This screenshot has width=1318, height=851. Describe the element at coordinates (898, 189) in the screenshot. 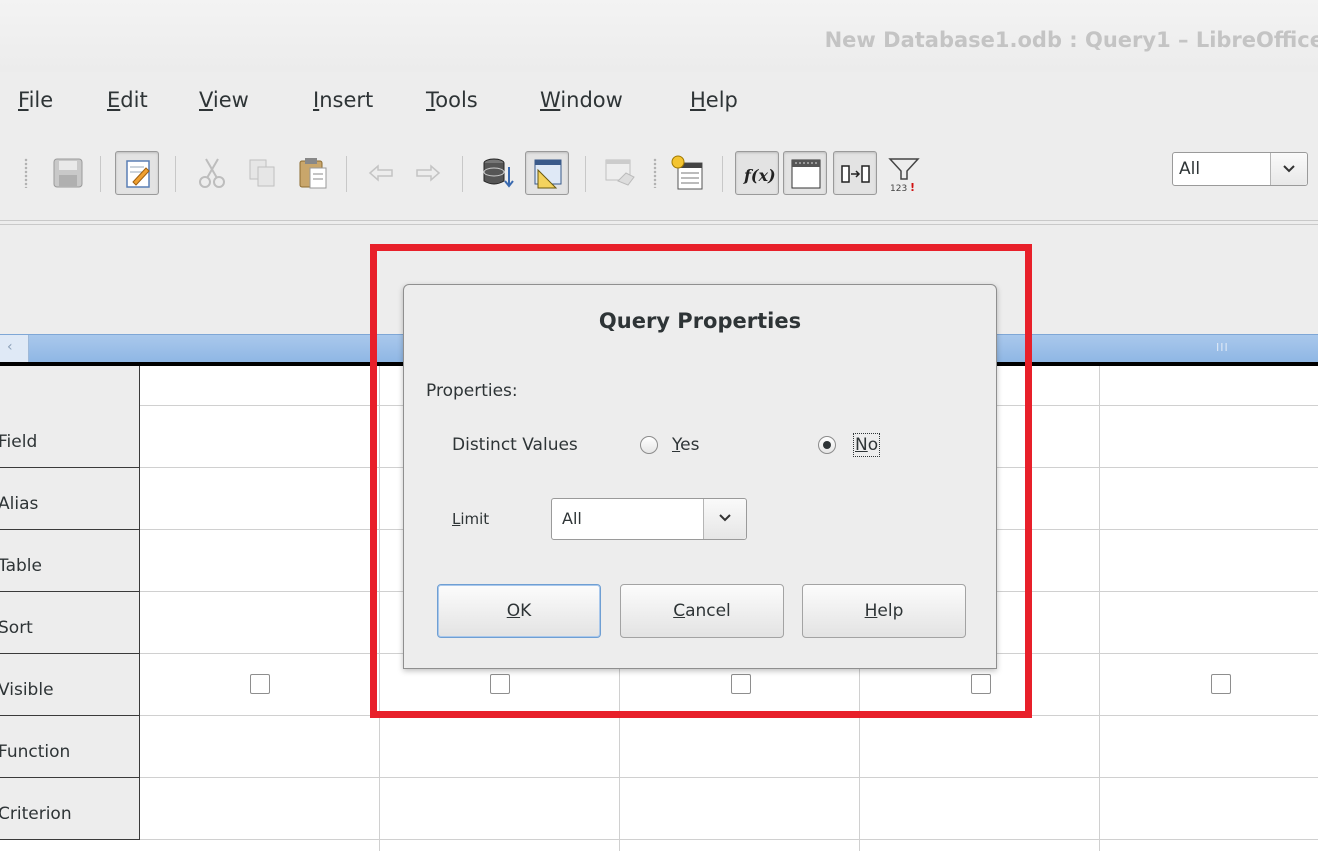

I see `svg-text: 123` at that location.